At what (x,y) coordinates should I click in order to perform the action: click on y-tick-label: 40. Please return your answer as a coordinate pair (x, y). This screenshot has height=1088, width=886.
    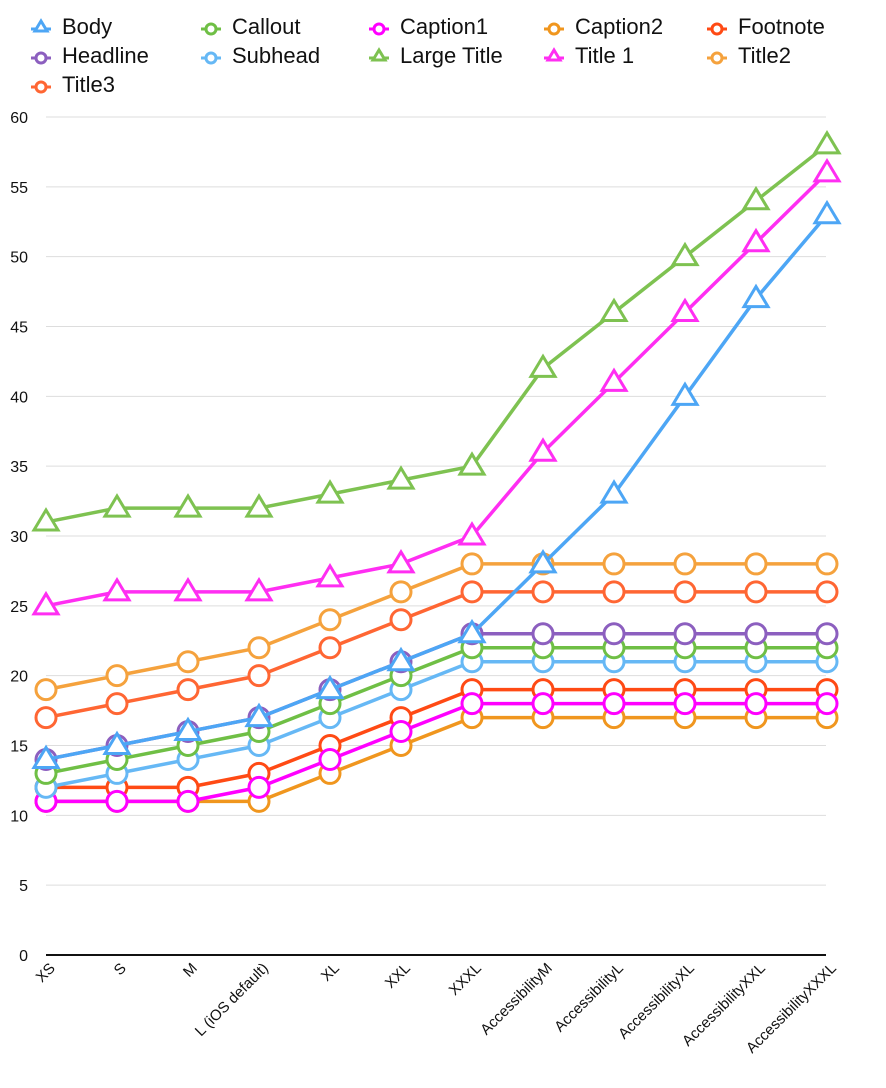
    Looking at the image, I should click on (19, 397).